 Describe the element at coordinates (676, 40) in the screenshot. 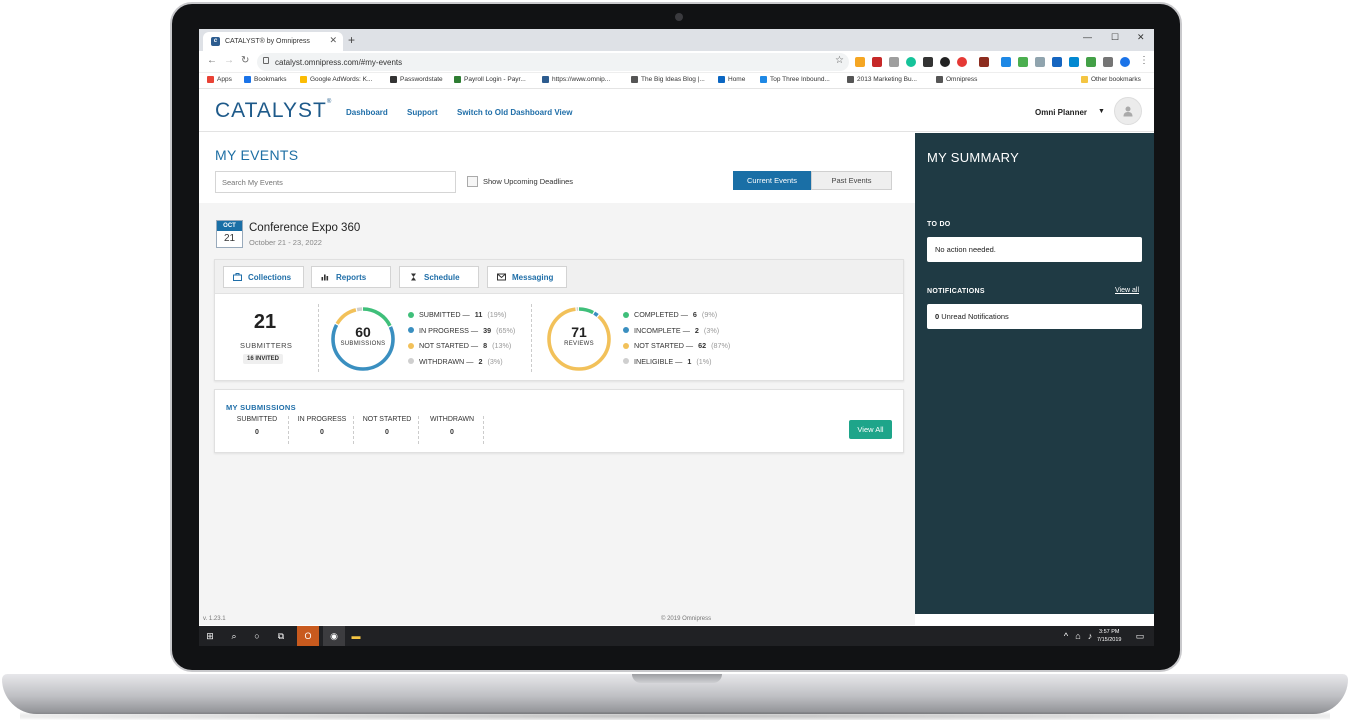

I see `browser-tabstrip: c CATALYST® by Omnipress ✕ + — ☐ ✕` at that location.